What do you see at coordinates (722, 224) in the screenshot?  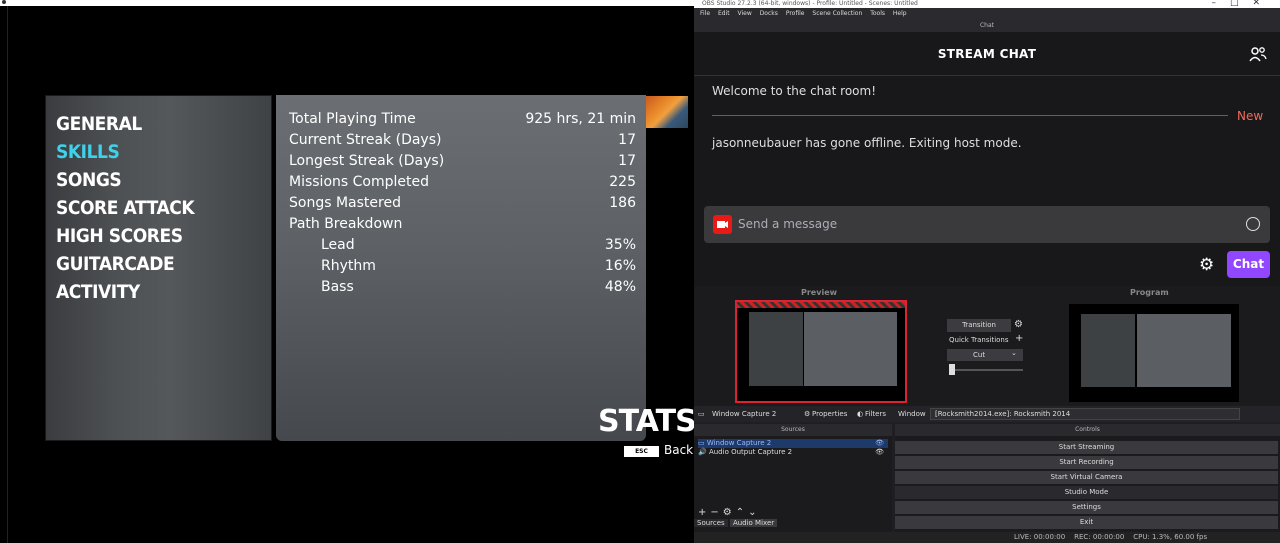 I see `camera-icon` at bounding box center [722, 224].